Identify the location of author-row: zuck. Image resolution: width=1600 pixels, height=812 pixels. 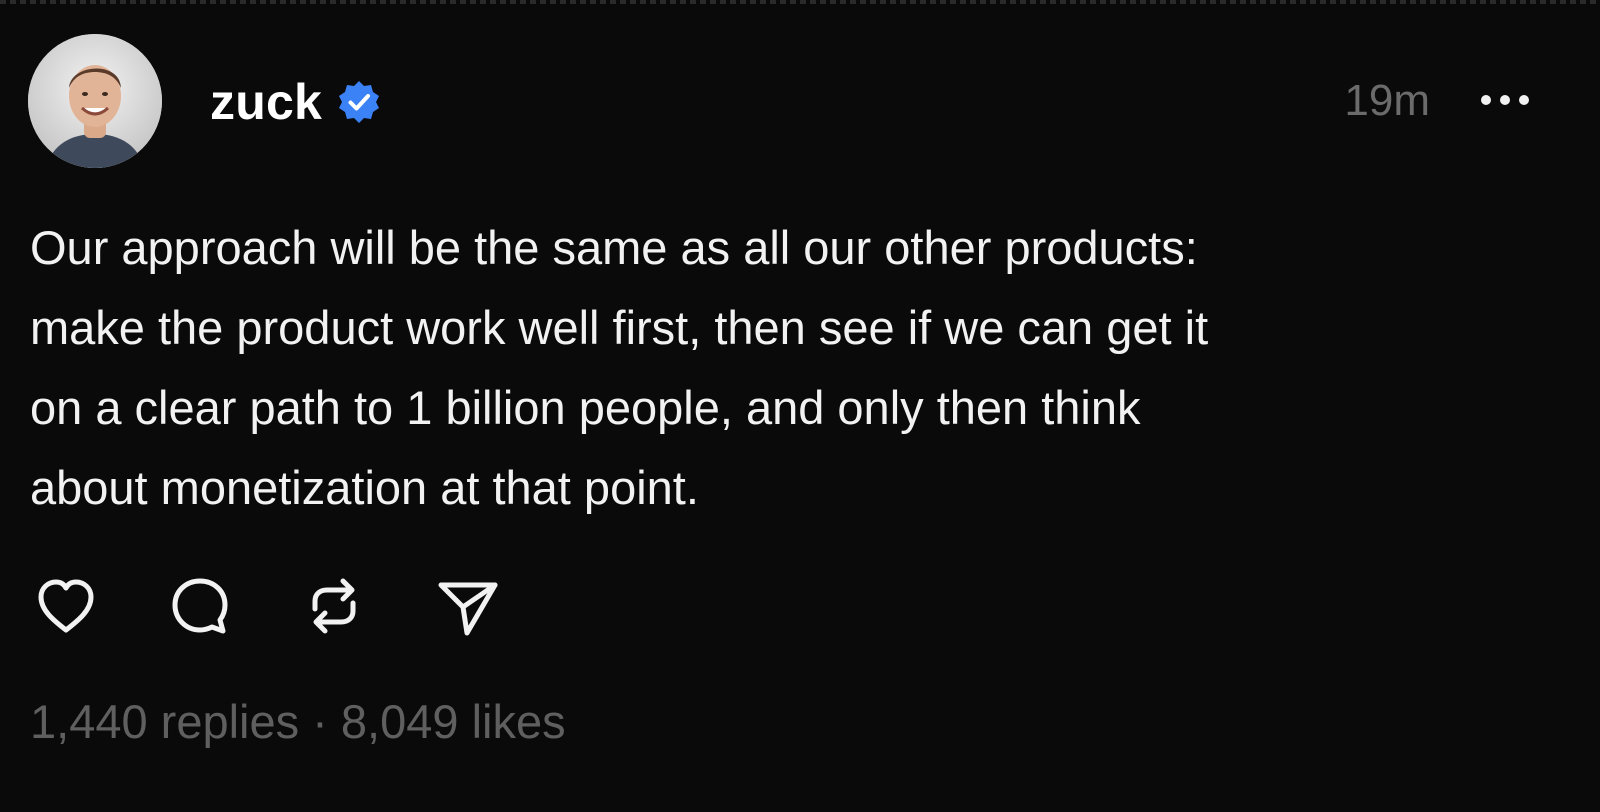
(296, 102).